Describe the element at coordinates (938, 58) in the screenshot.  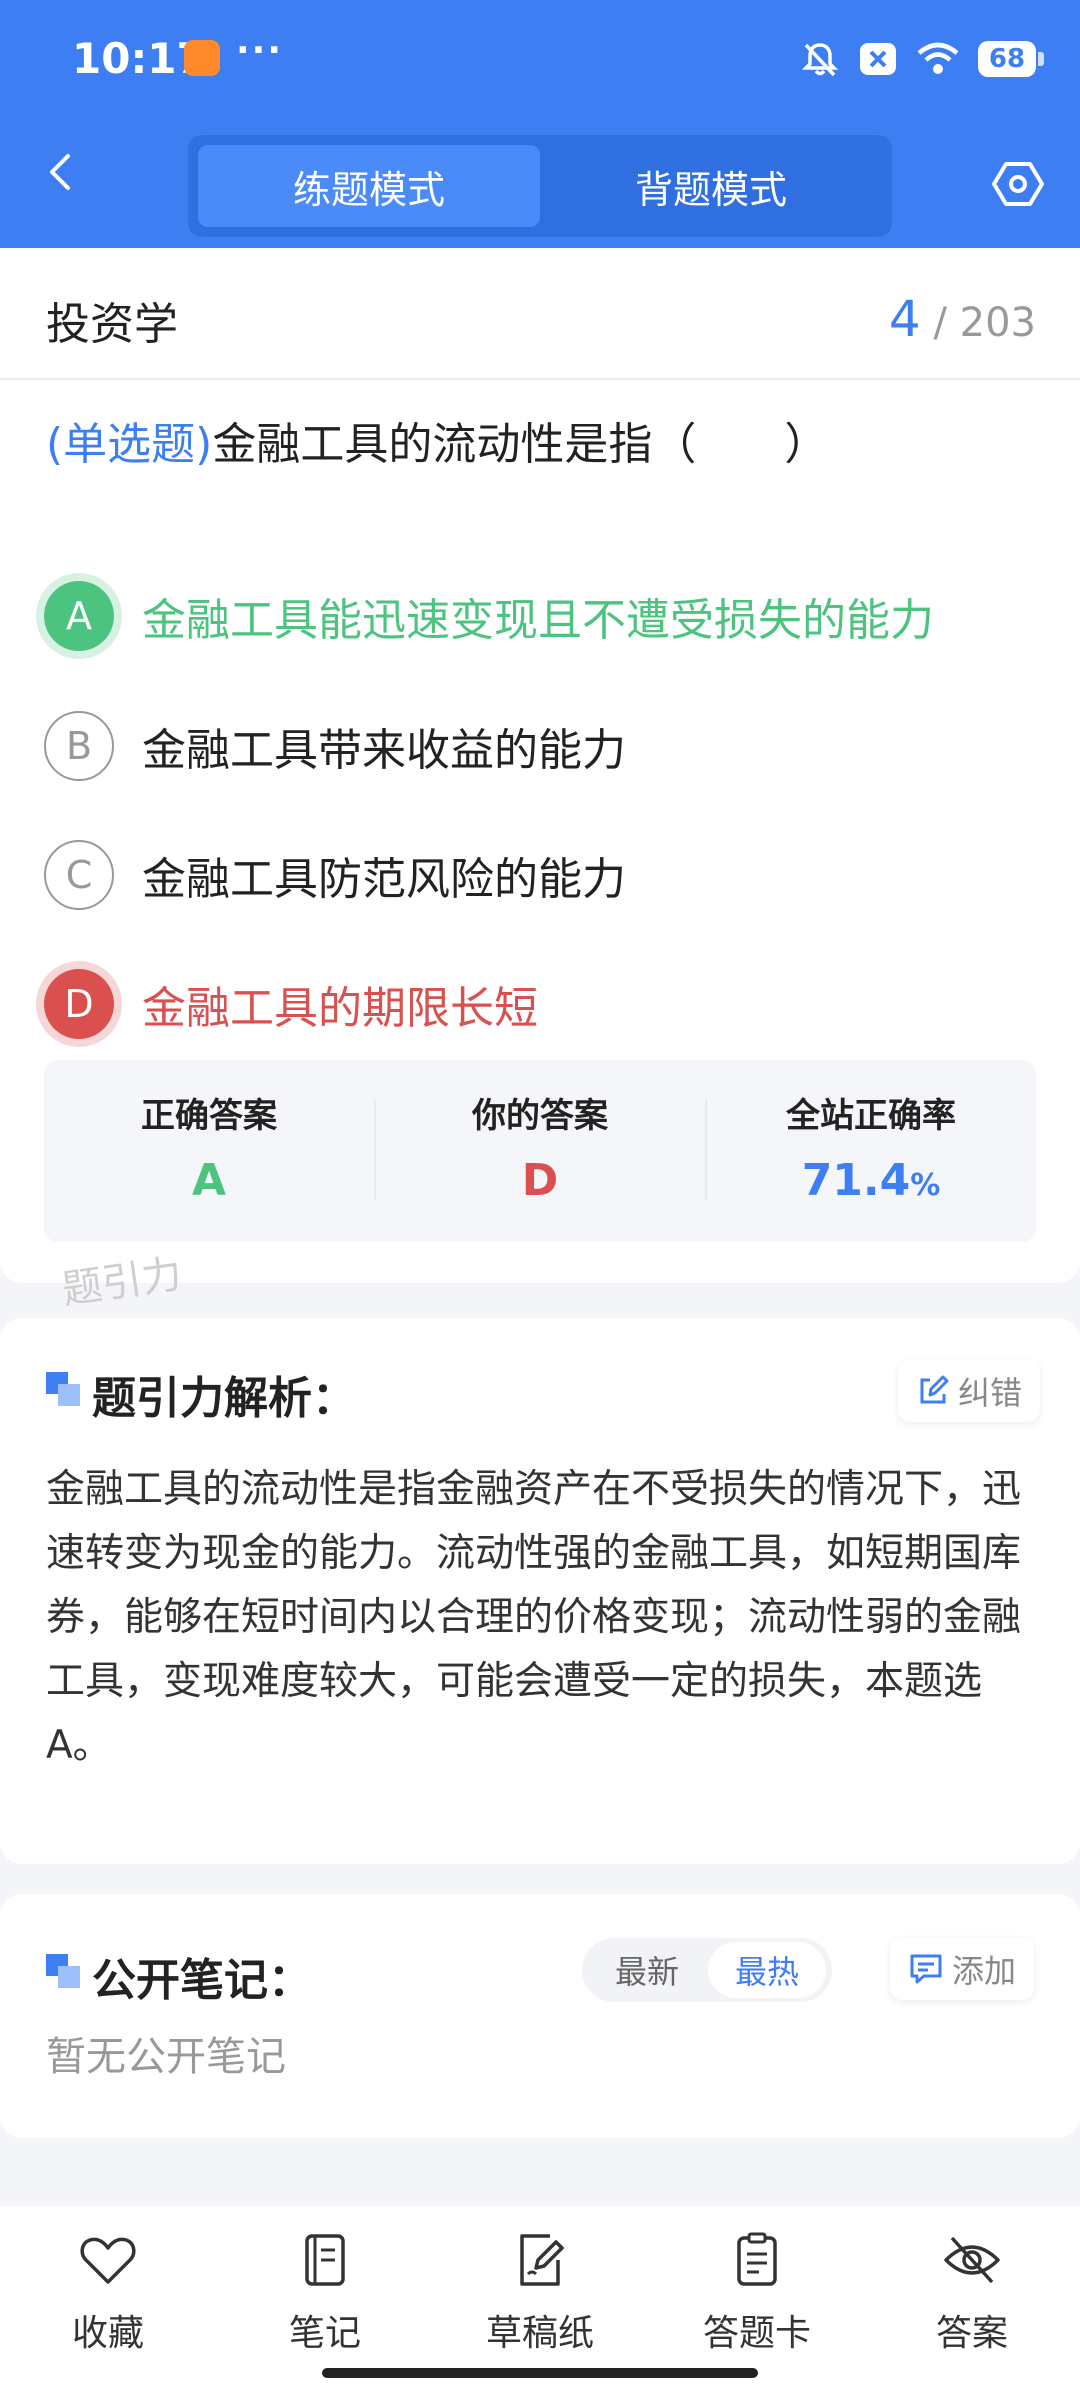
I see `wifi-icon` at that location.